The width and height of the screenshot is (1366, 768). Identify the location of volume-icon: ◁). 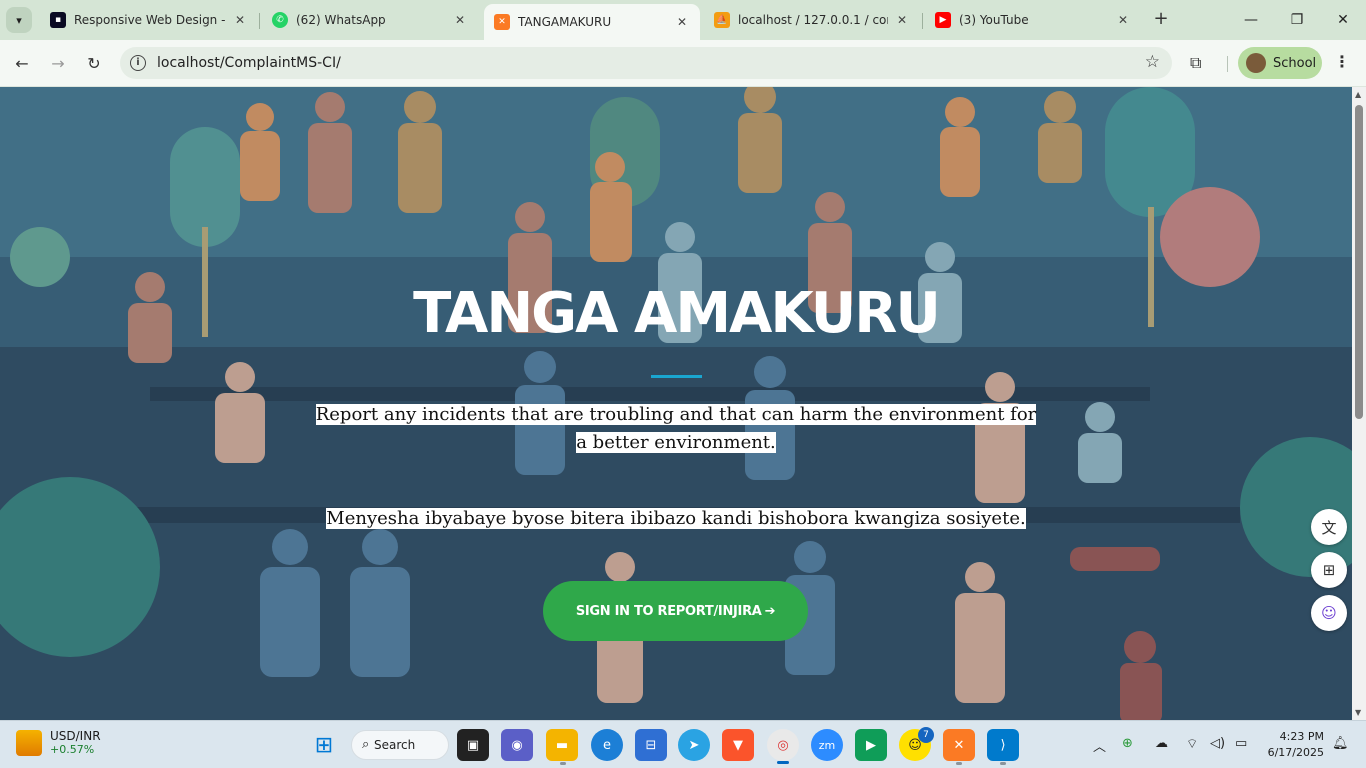
(1217, 743).